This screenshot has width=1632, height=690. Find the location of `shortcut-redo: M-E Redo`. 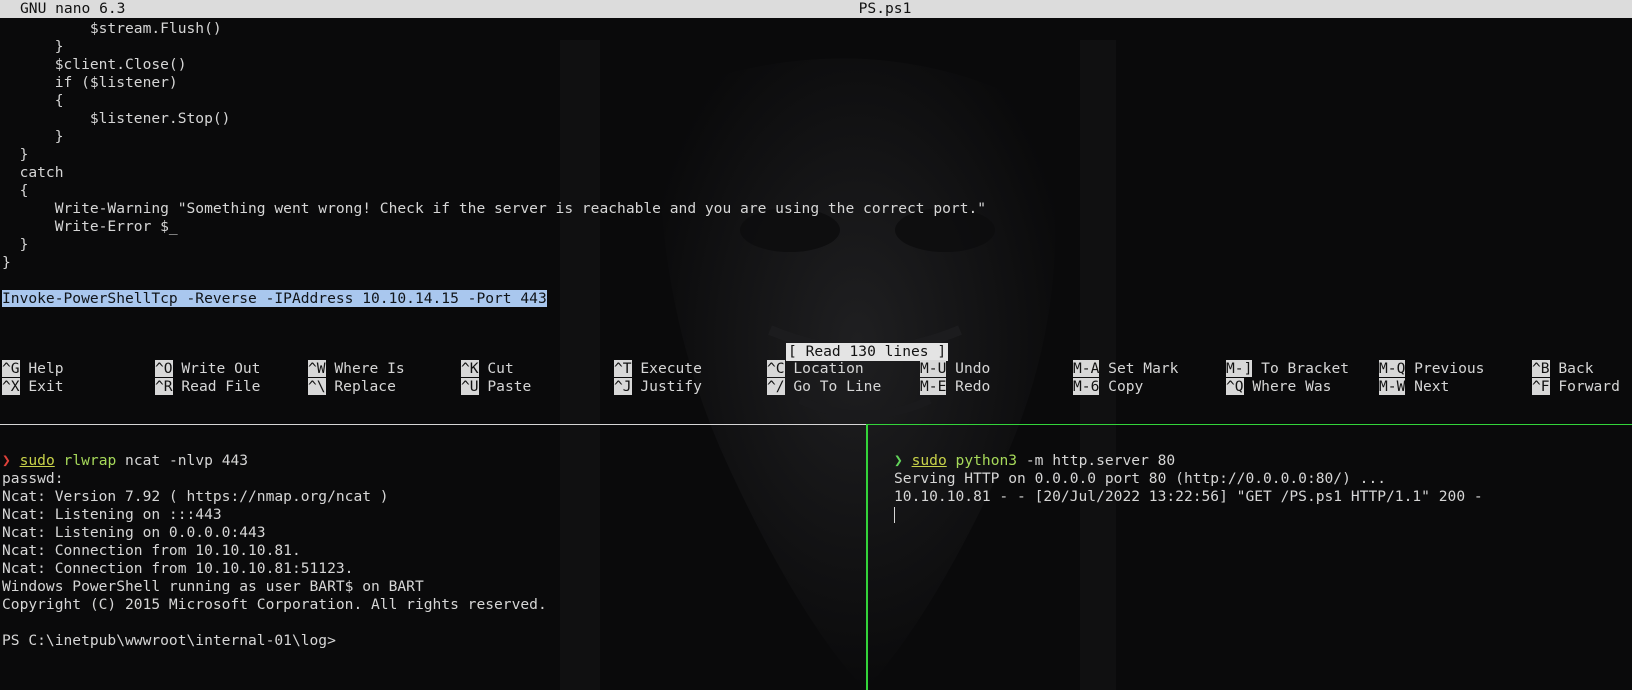

shortcut-redo: M-E Redo is located at coordinates (955, 387).